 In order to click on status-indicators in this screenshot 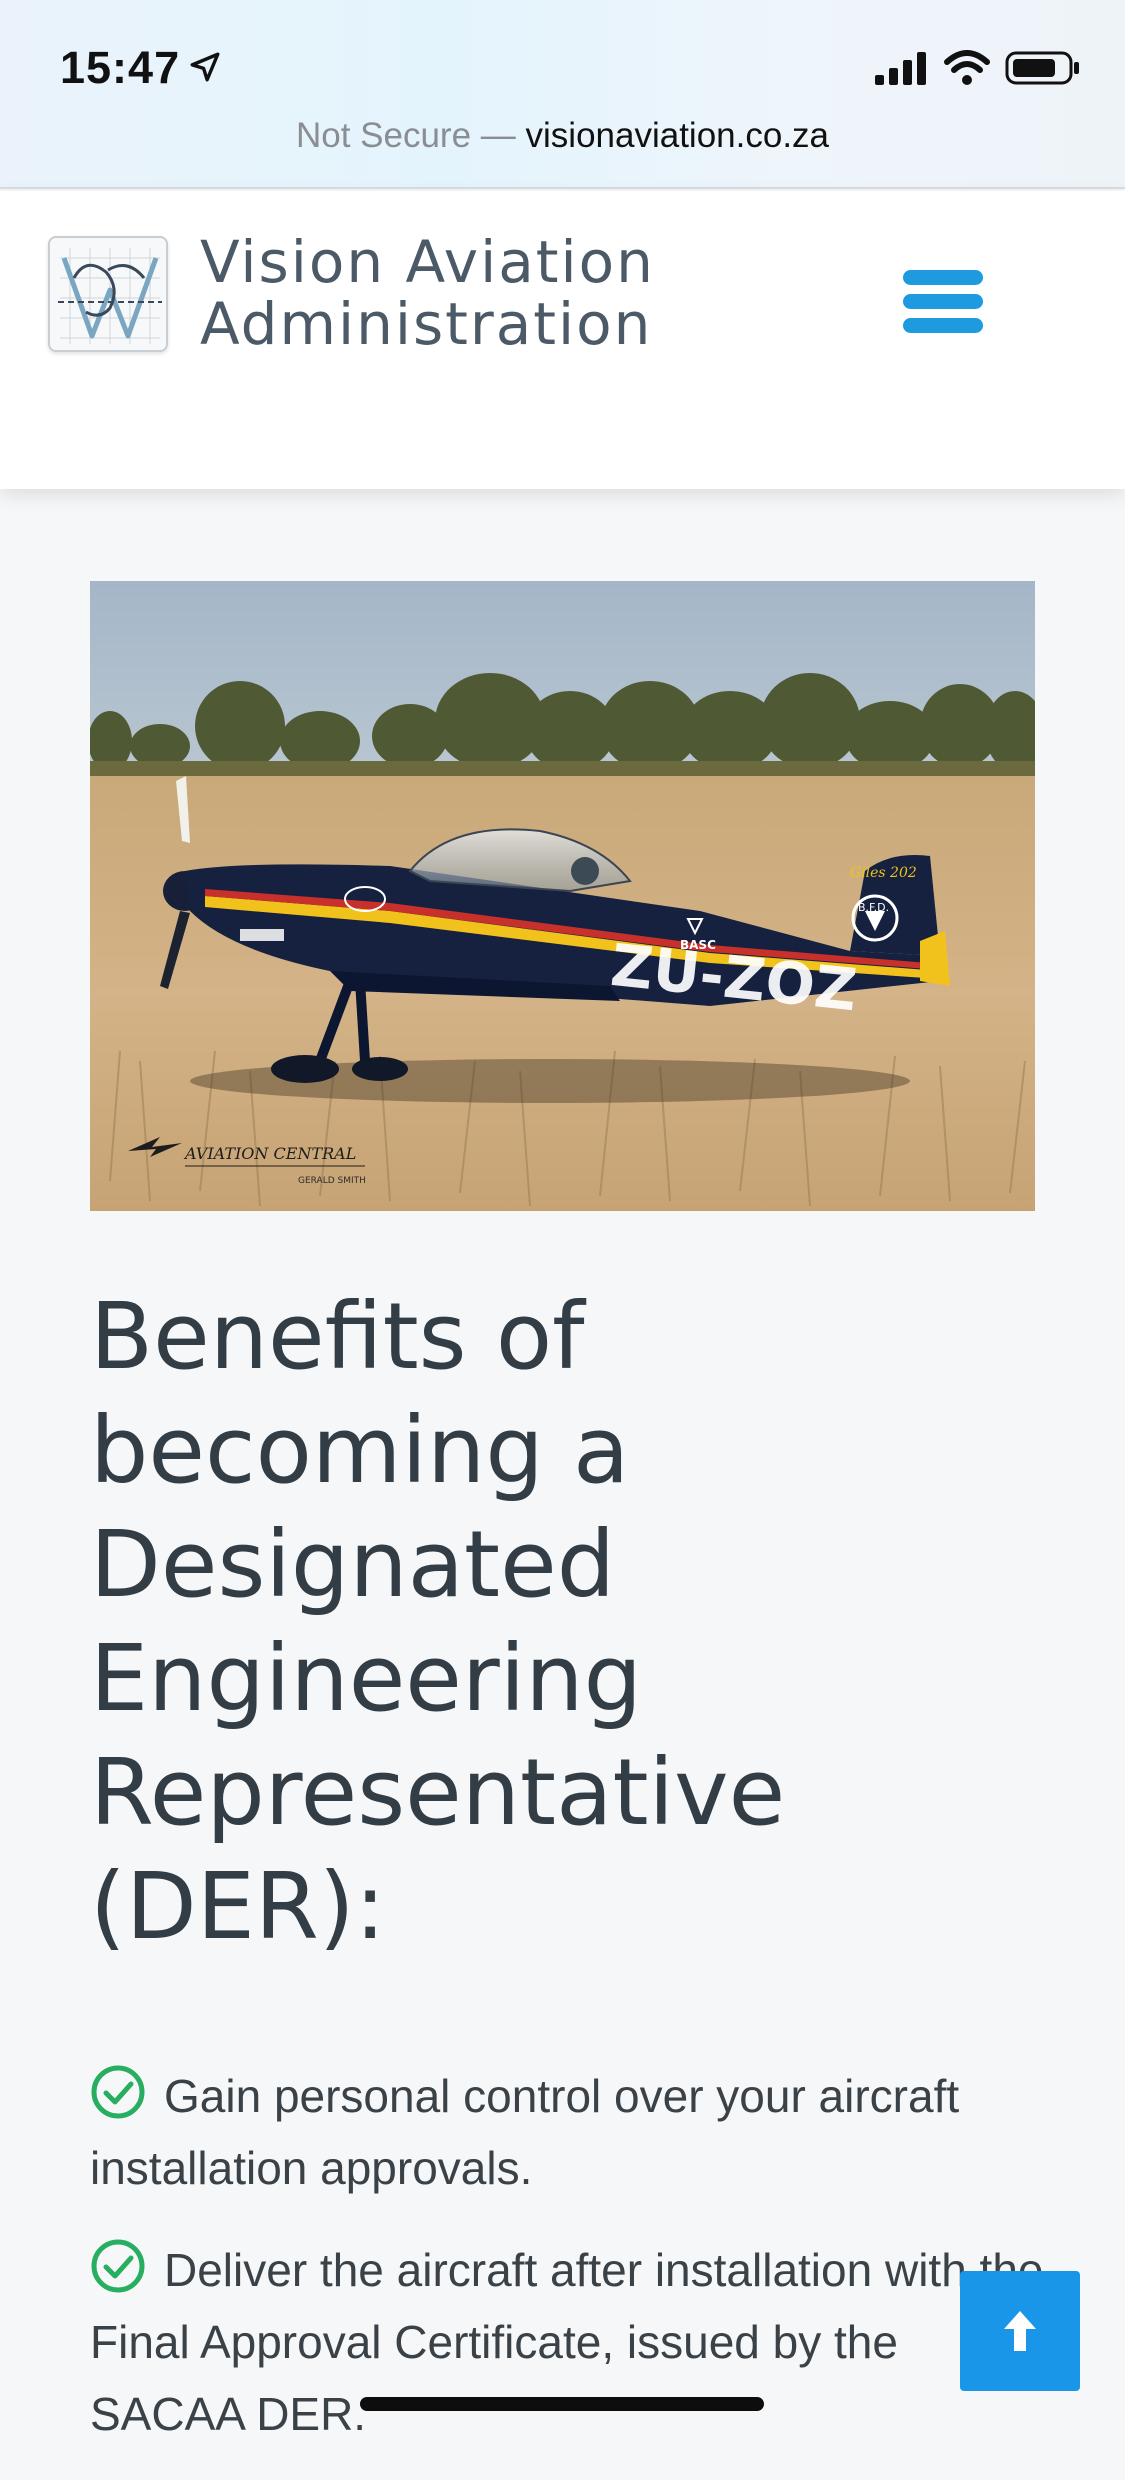, I will do `click(978, 68)`.